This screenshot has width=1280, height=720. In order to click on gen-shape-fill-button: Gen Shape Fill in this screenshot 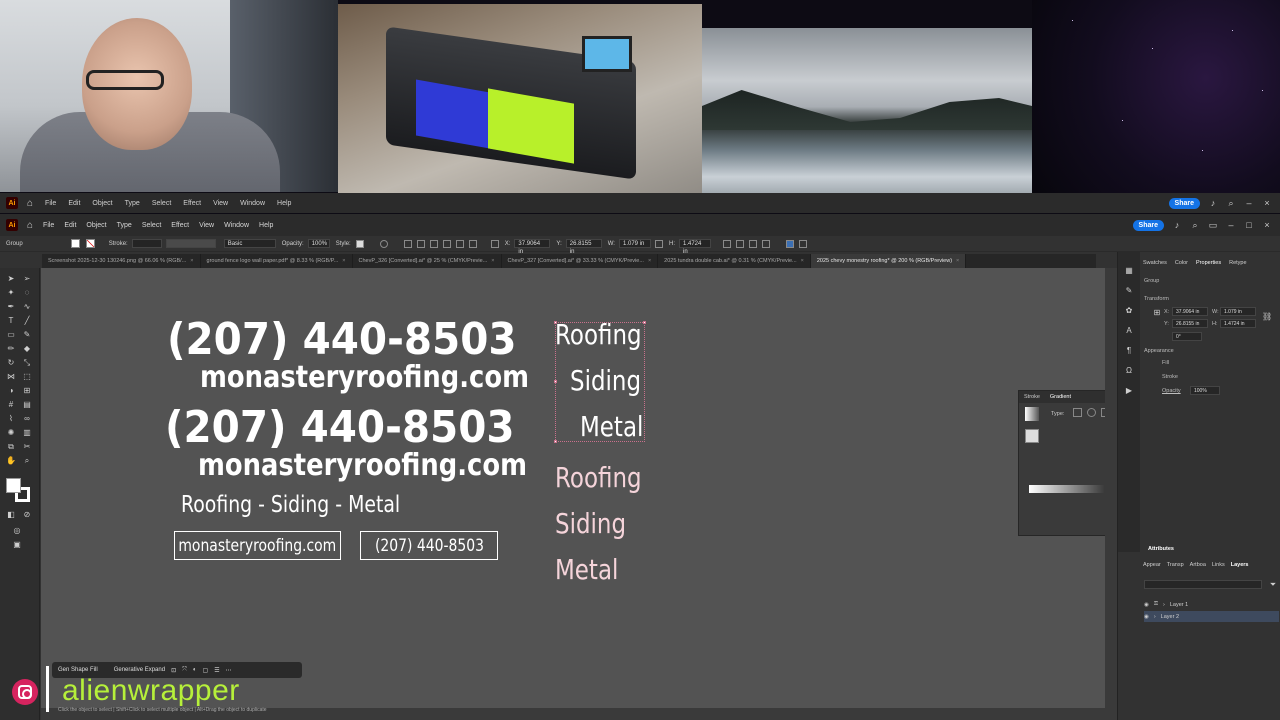, I will do `click(78, 670)`.